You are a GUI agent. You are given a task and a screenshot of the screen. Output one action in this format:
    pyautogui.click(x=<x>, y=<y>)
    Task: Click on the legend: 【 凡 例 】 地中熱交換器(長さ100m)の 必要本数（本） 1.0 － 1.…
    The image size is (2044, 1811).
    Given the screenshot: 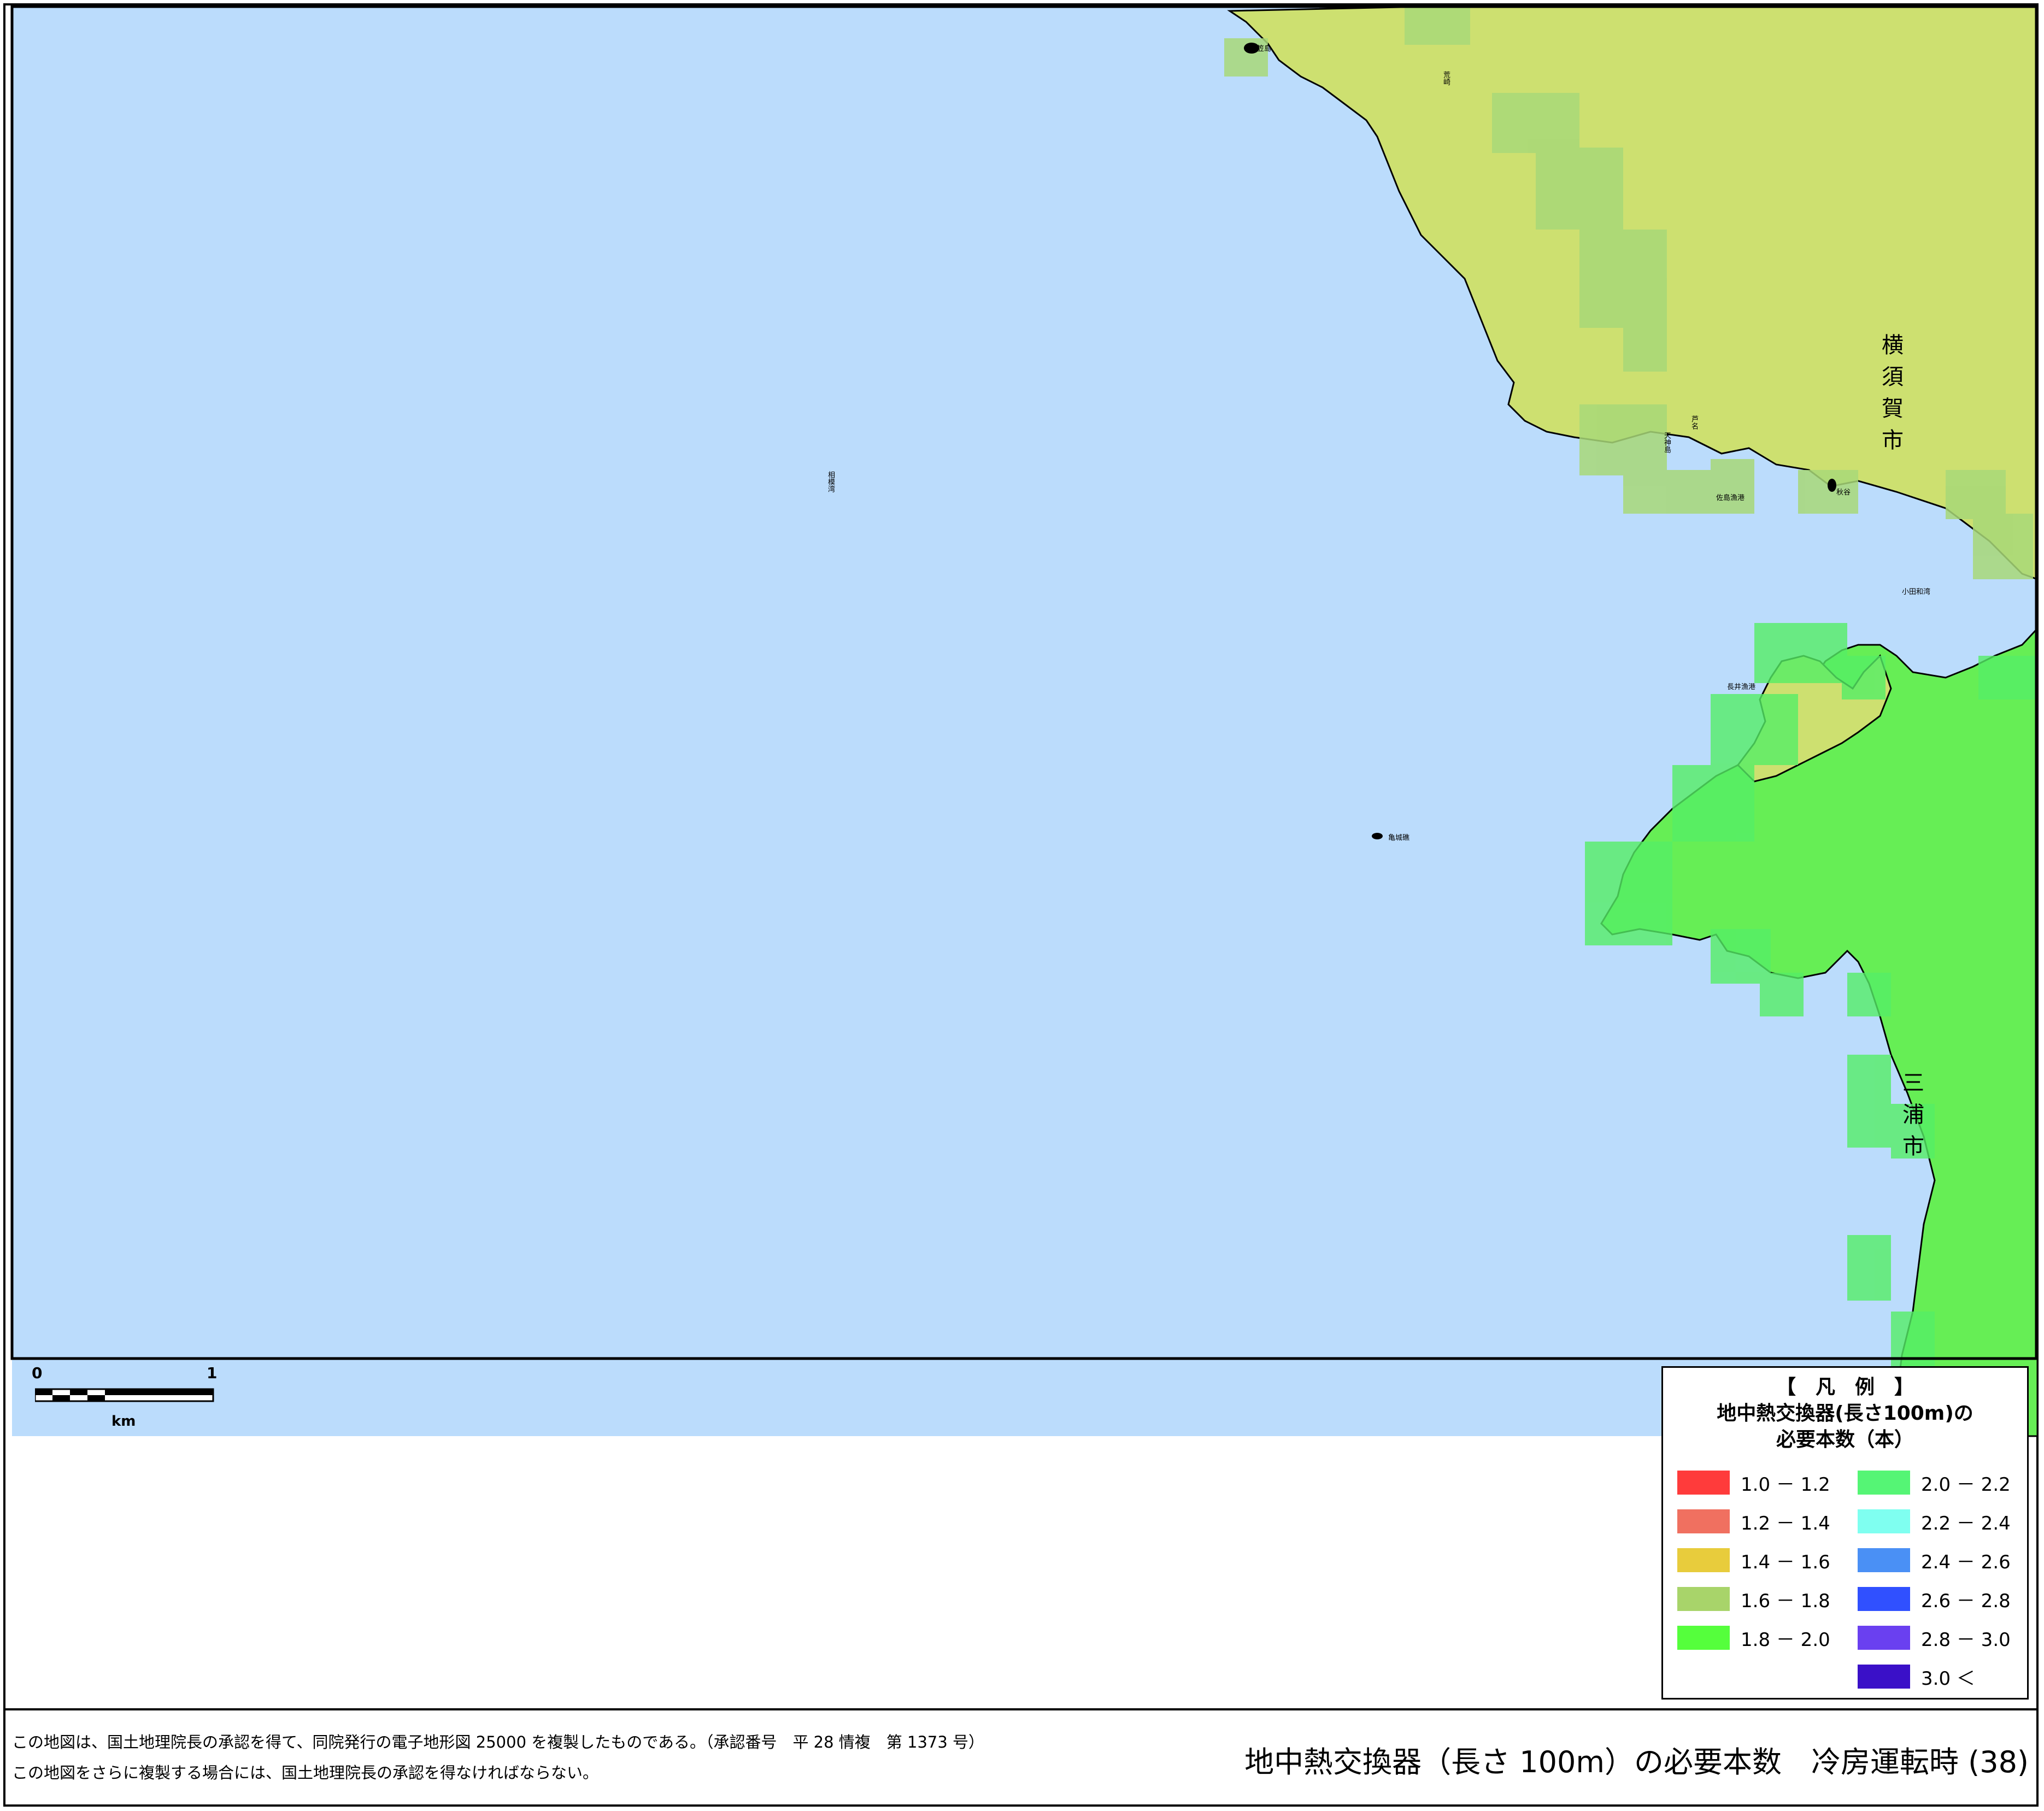 What is the action you would take?
    pyautogui.click(x=1845, y=1533)
    